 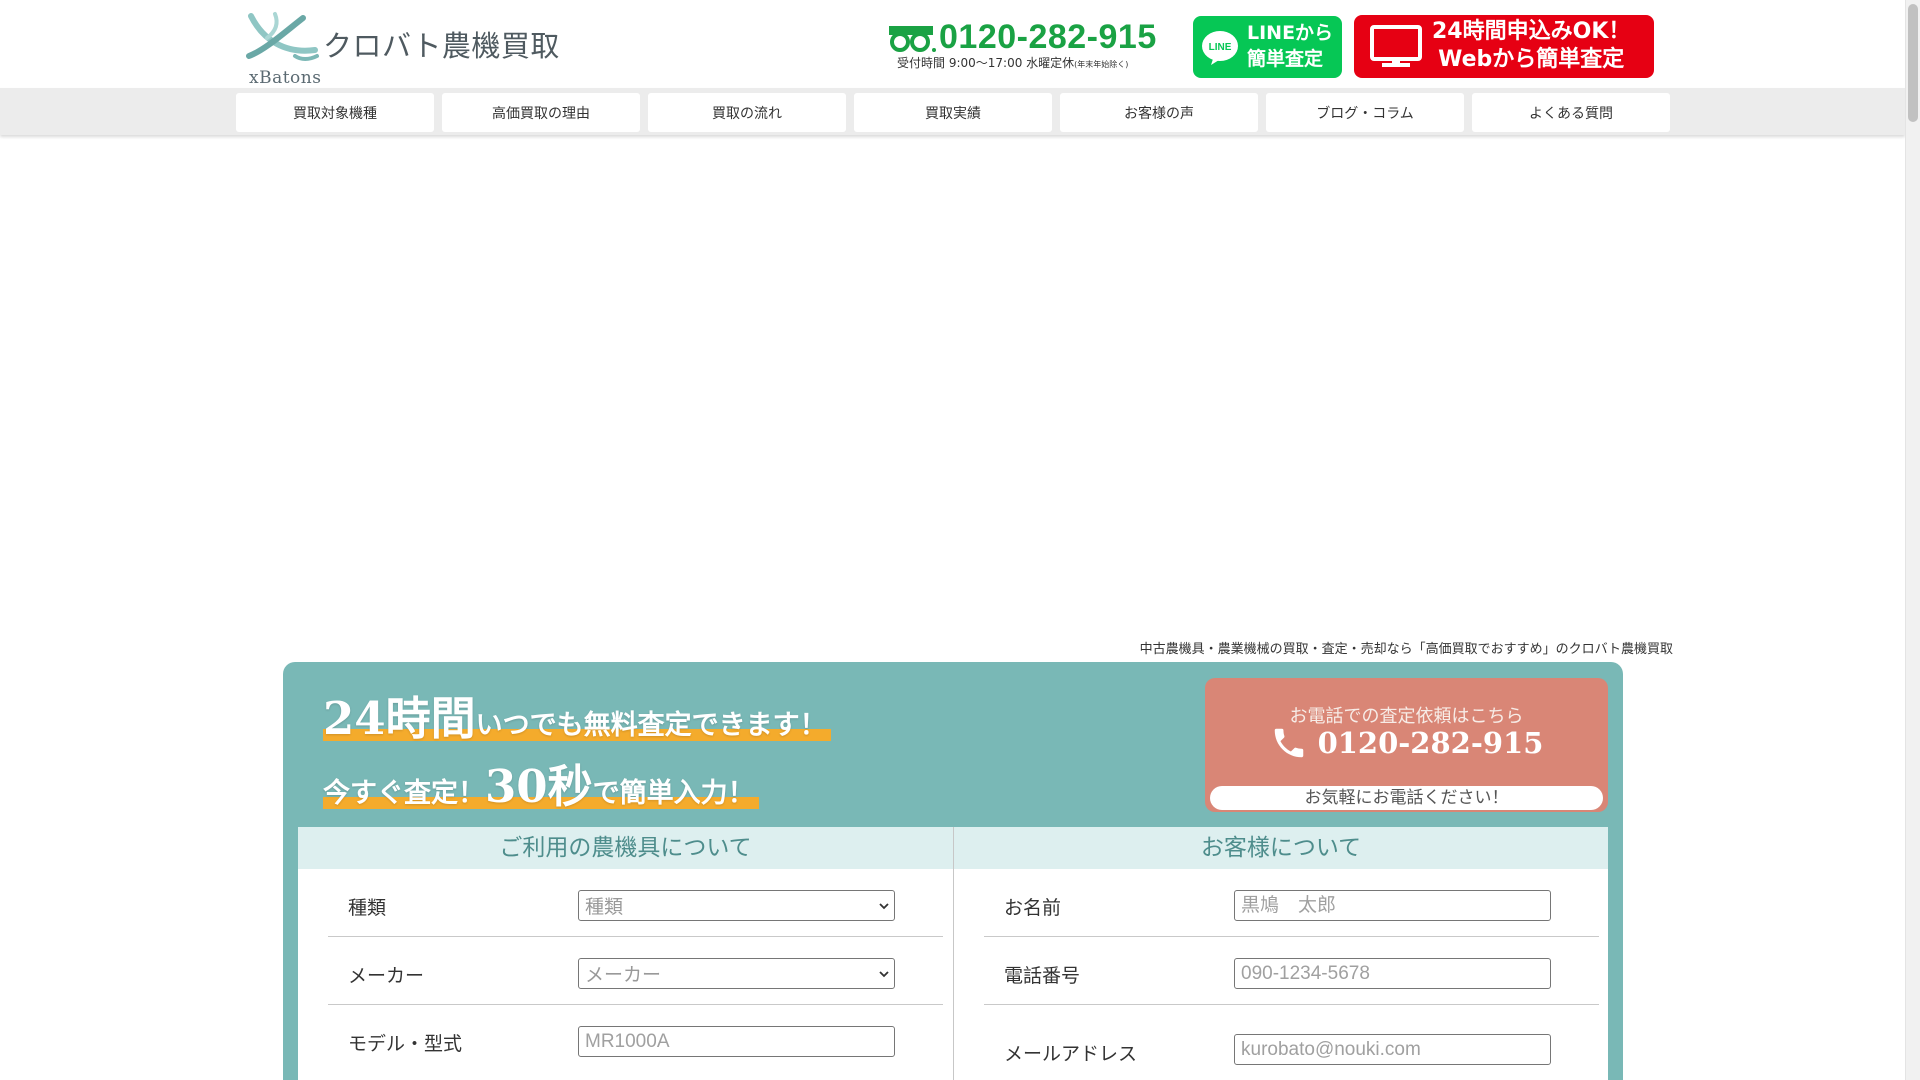 What do you see at coordinates (1392, 905) in the screenshot?
I see `name-input` at bounding box center [1392, 905].